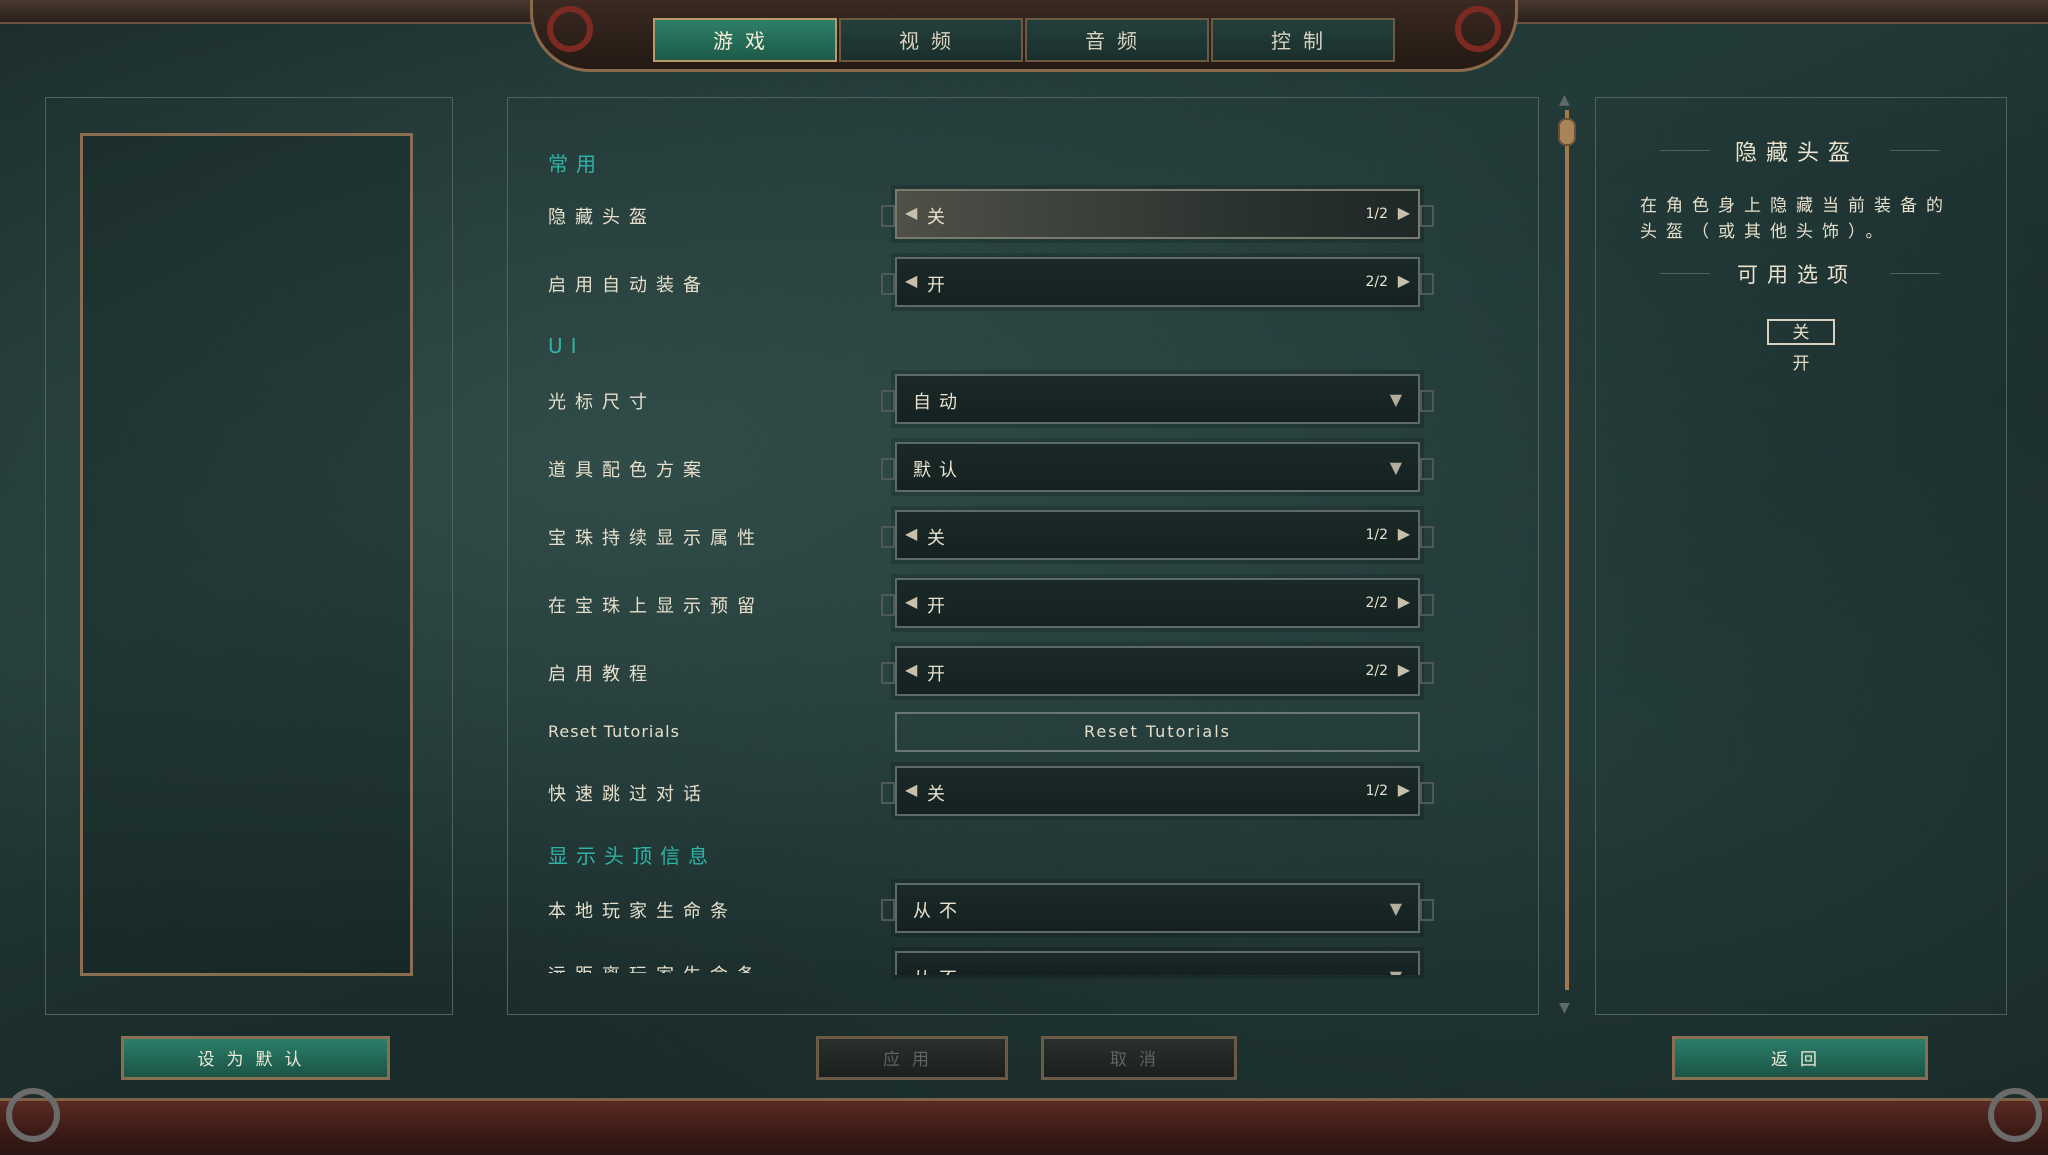  What do you see at coordinates (745, 40) in the screenshot?
I see `tab-game: 游戏` at bounding box center [745, 40].